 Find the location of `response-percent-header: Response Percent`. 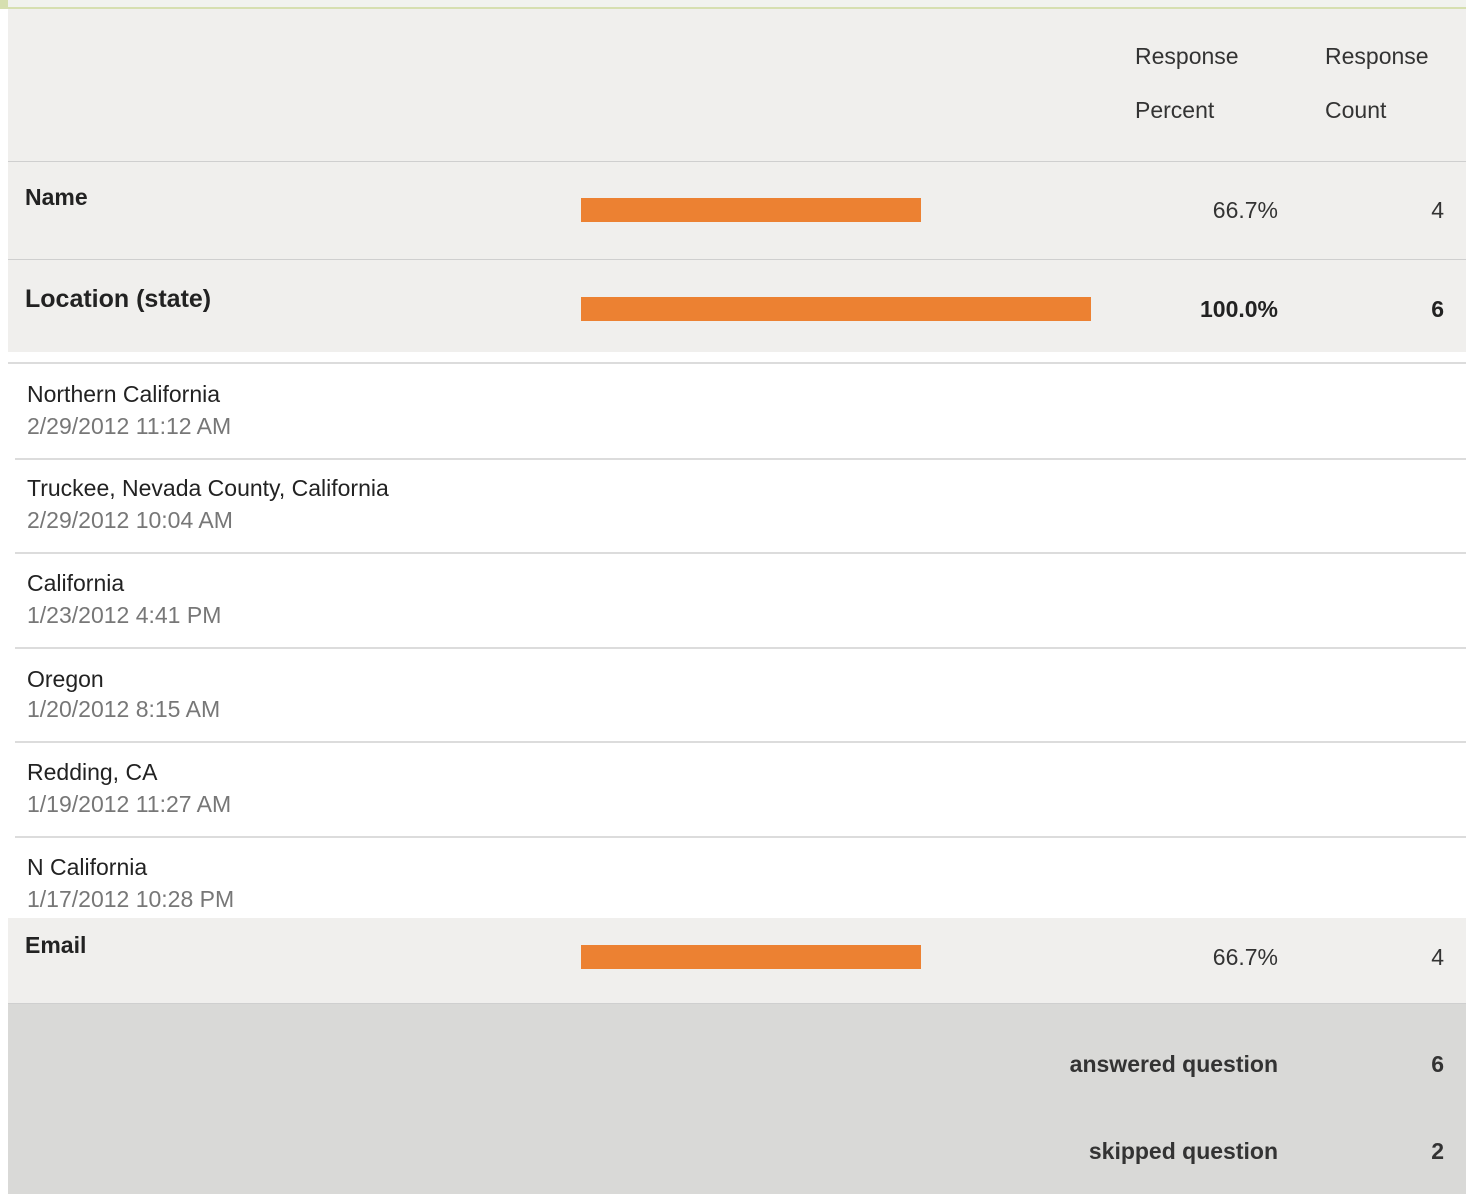

response-percent-header: Response Percent is located at coordinates (1187, 83).